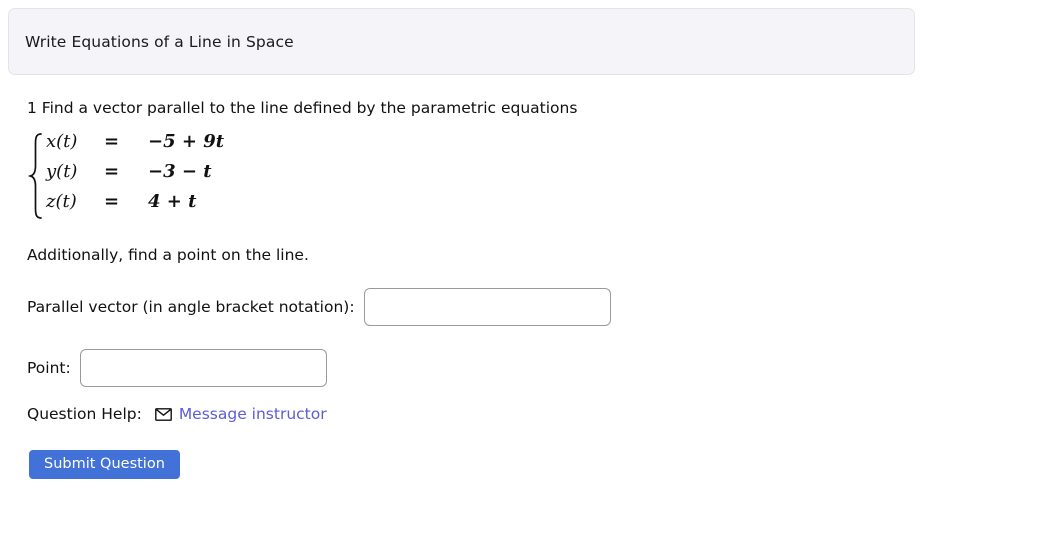 Image resolution: width=1037 pixels, height=548 pixels. What do you see at coordinates (487, 307) in the screenshot?
I see `parallel-vector-input` at bounding box center [487, 307].